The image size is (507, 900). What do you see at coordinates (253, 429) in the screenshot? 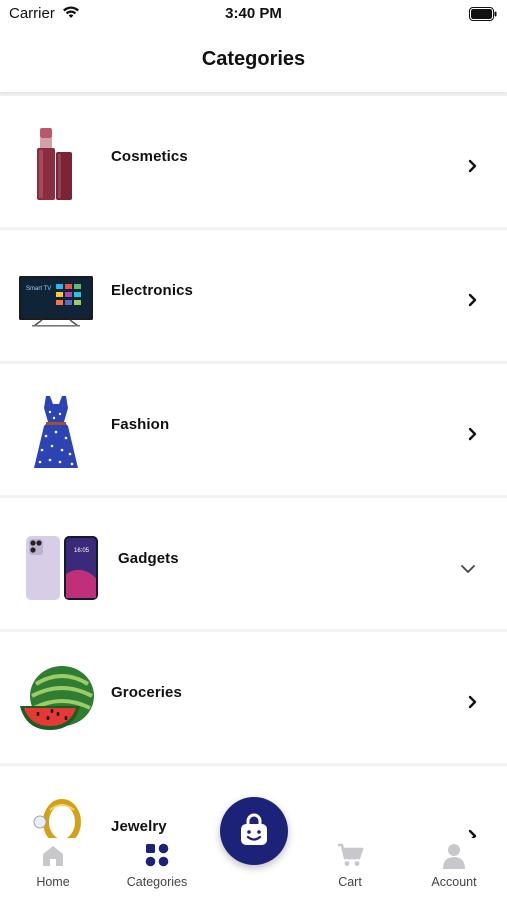
I see `category-row-fashion: Fashion` at bounding box center [253, 429].